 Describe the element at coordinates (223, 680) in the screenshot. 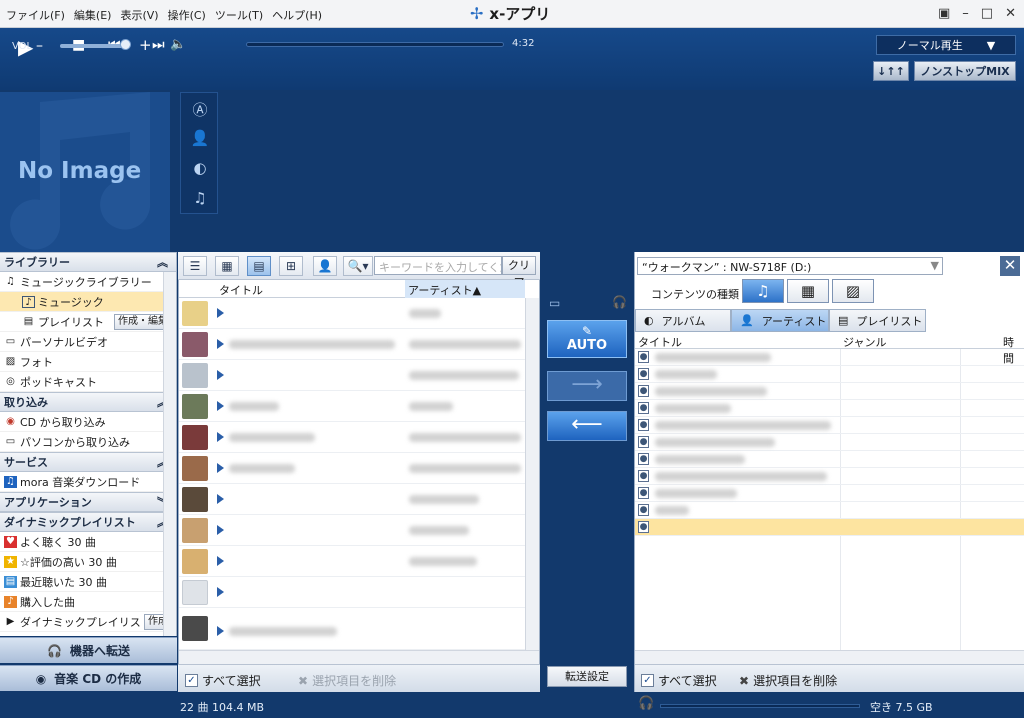

I see `select-all-button: ✓ すべて選択` at that location.